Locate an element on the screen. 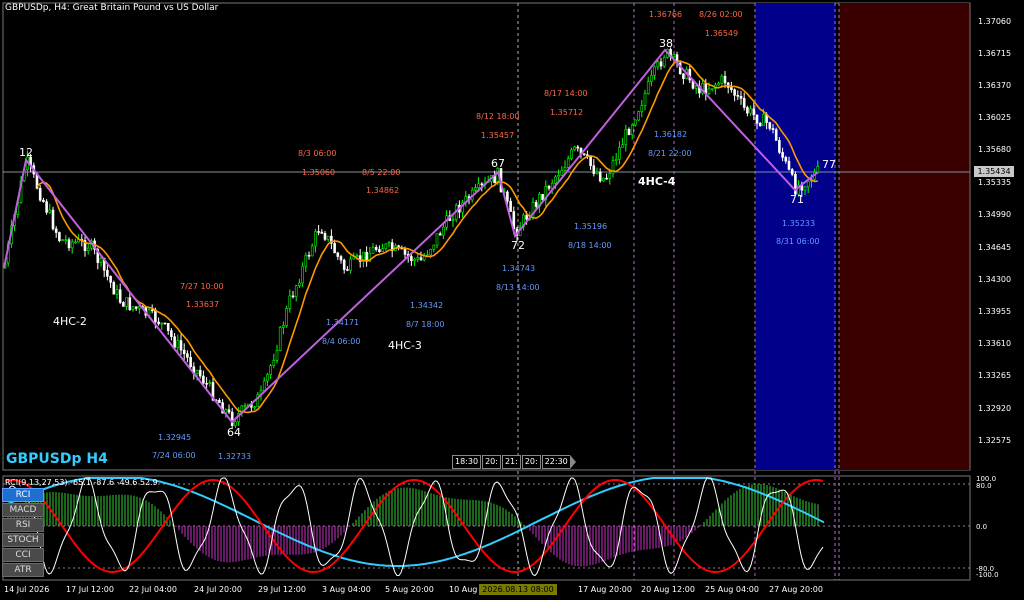  high-price-label: 1.35060 is located at coordinates (318, 172).